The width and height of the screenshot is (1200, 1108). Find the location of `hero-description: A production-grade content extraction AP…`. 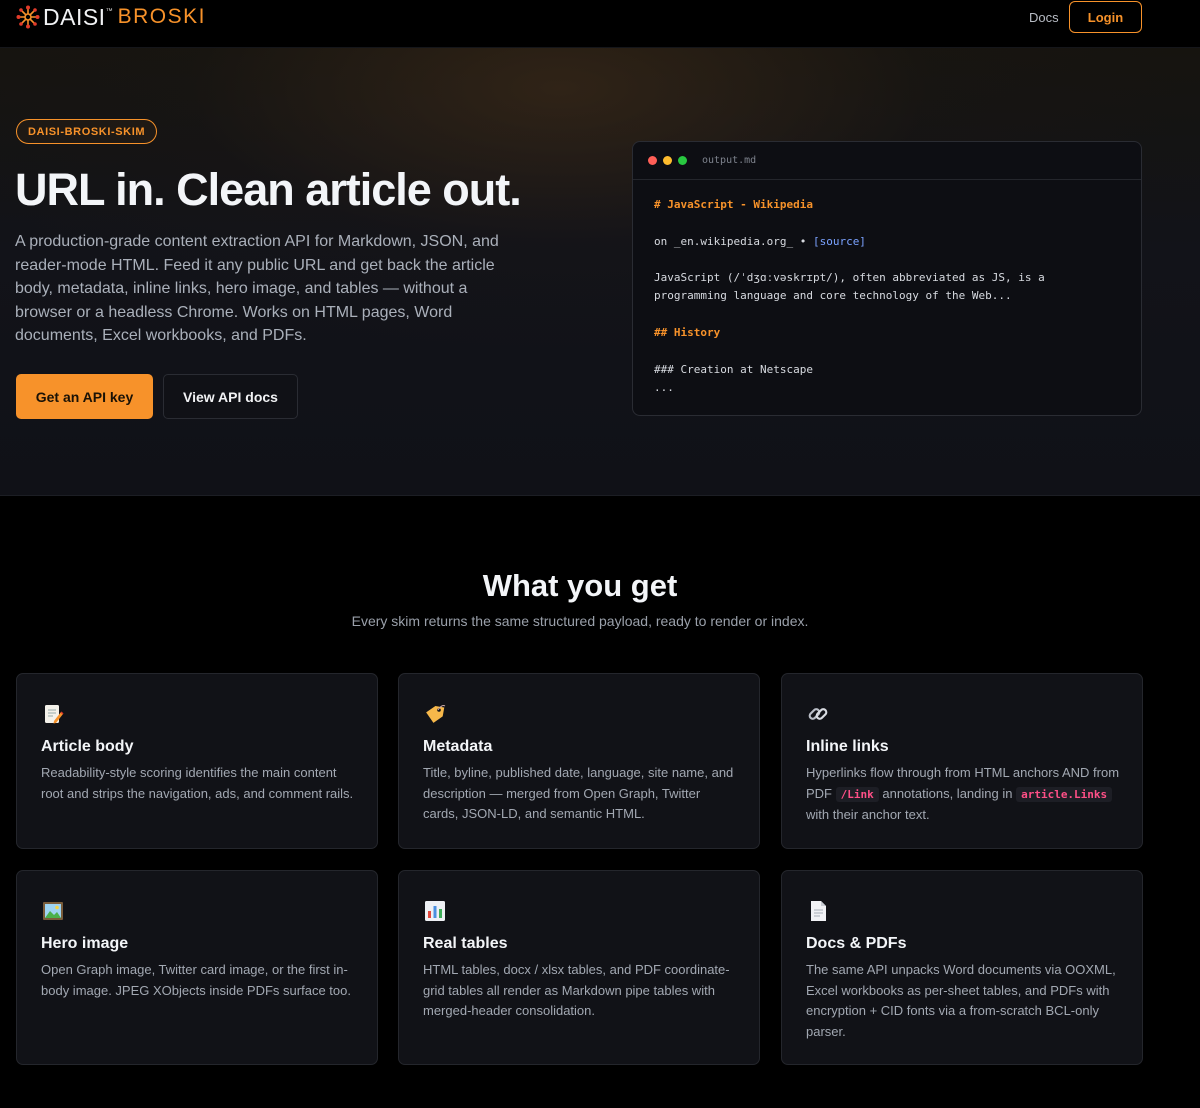

hero-description: A production-grade content extraction AP… is located at coordinates (257, 288).